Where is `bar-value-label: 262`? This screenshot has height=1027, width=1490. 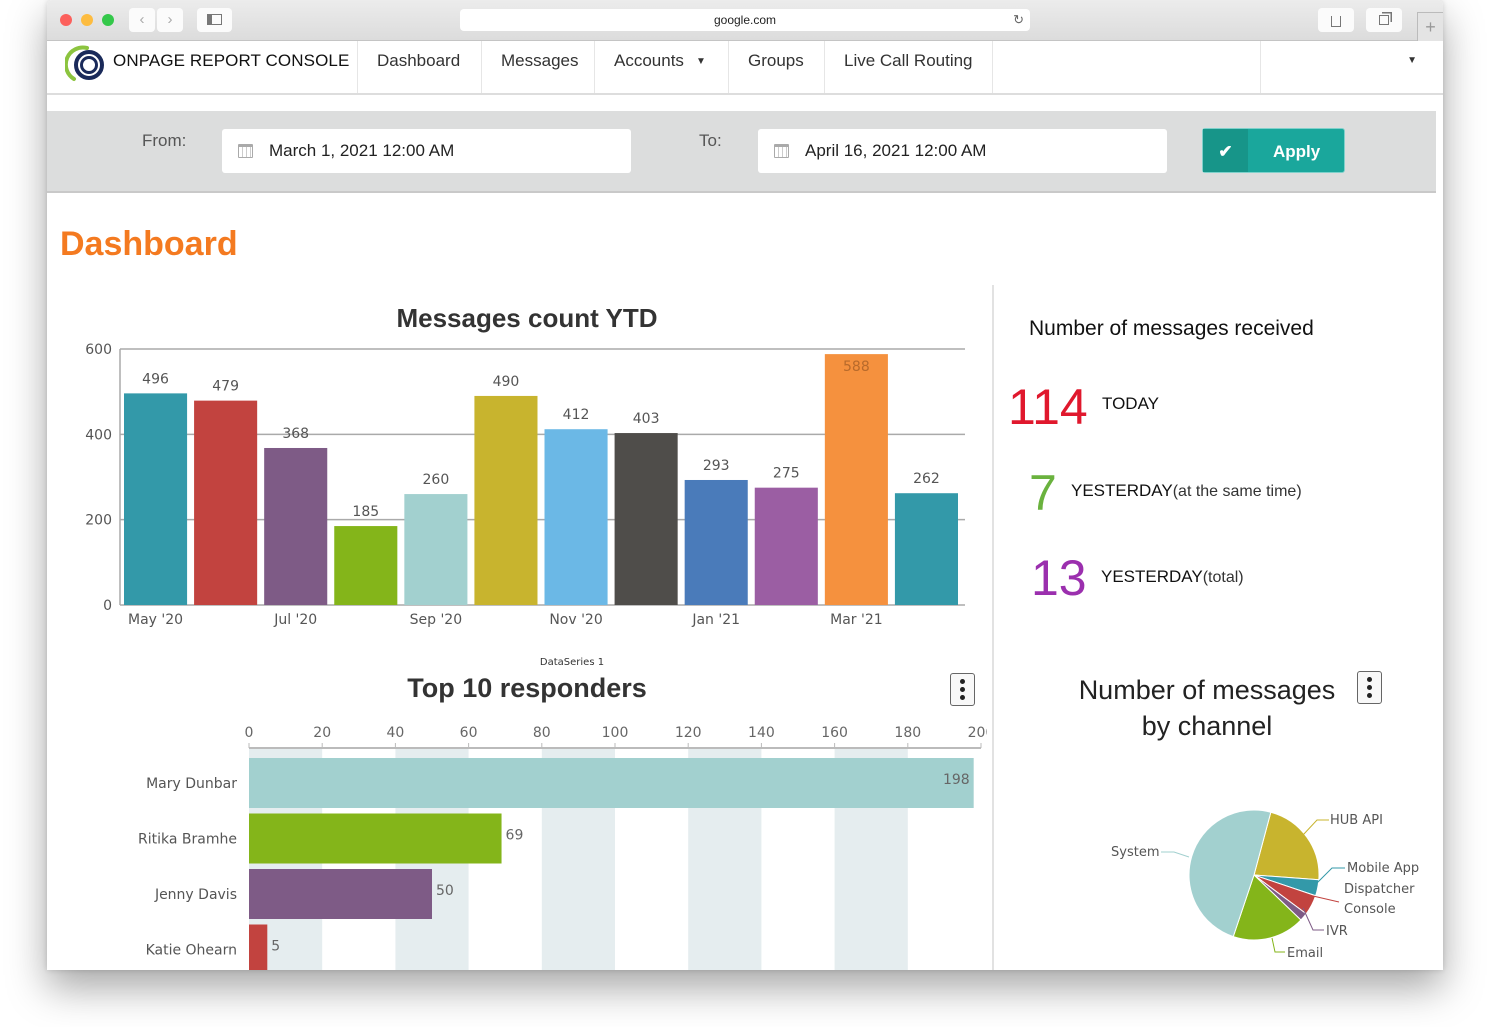 bar-value-label: 262 is located at coordinates (926, 479).